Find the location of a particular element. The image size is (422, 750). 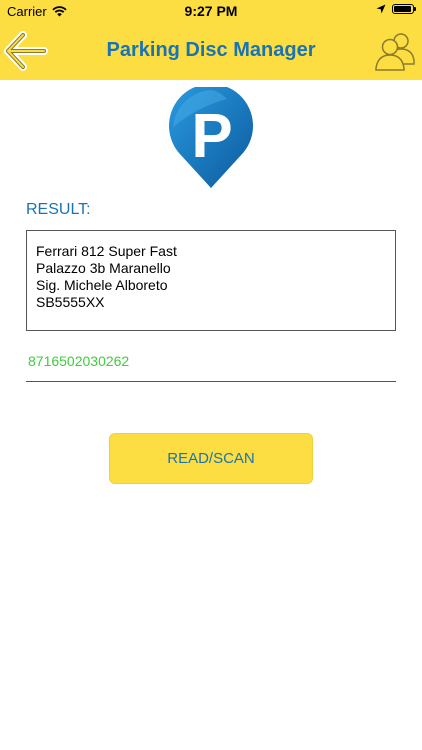

app-logo: P is located at coordinates (211, 136).